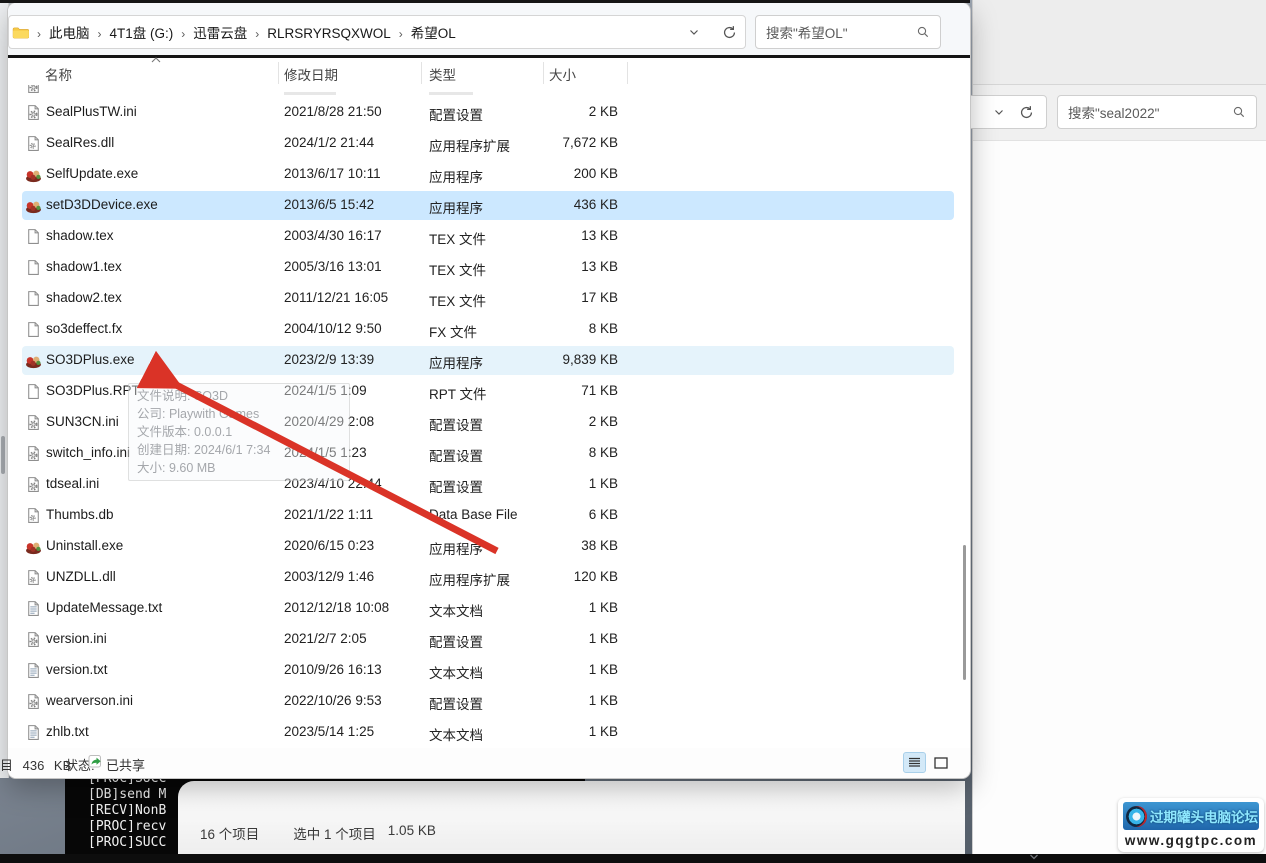 The image size is (1266, 863). I want to click on file-name: switch_info.ini, so click(88, 452).